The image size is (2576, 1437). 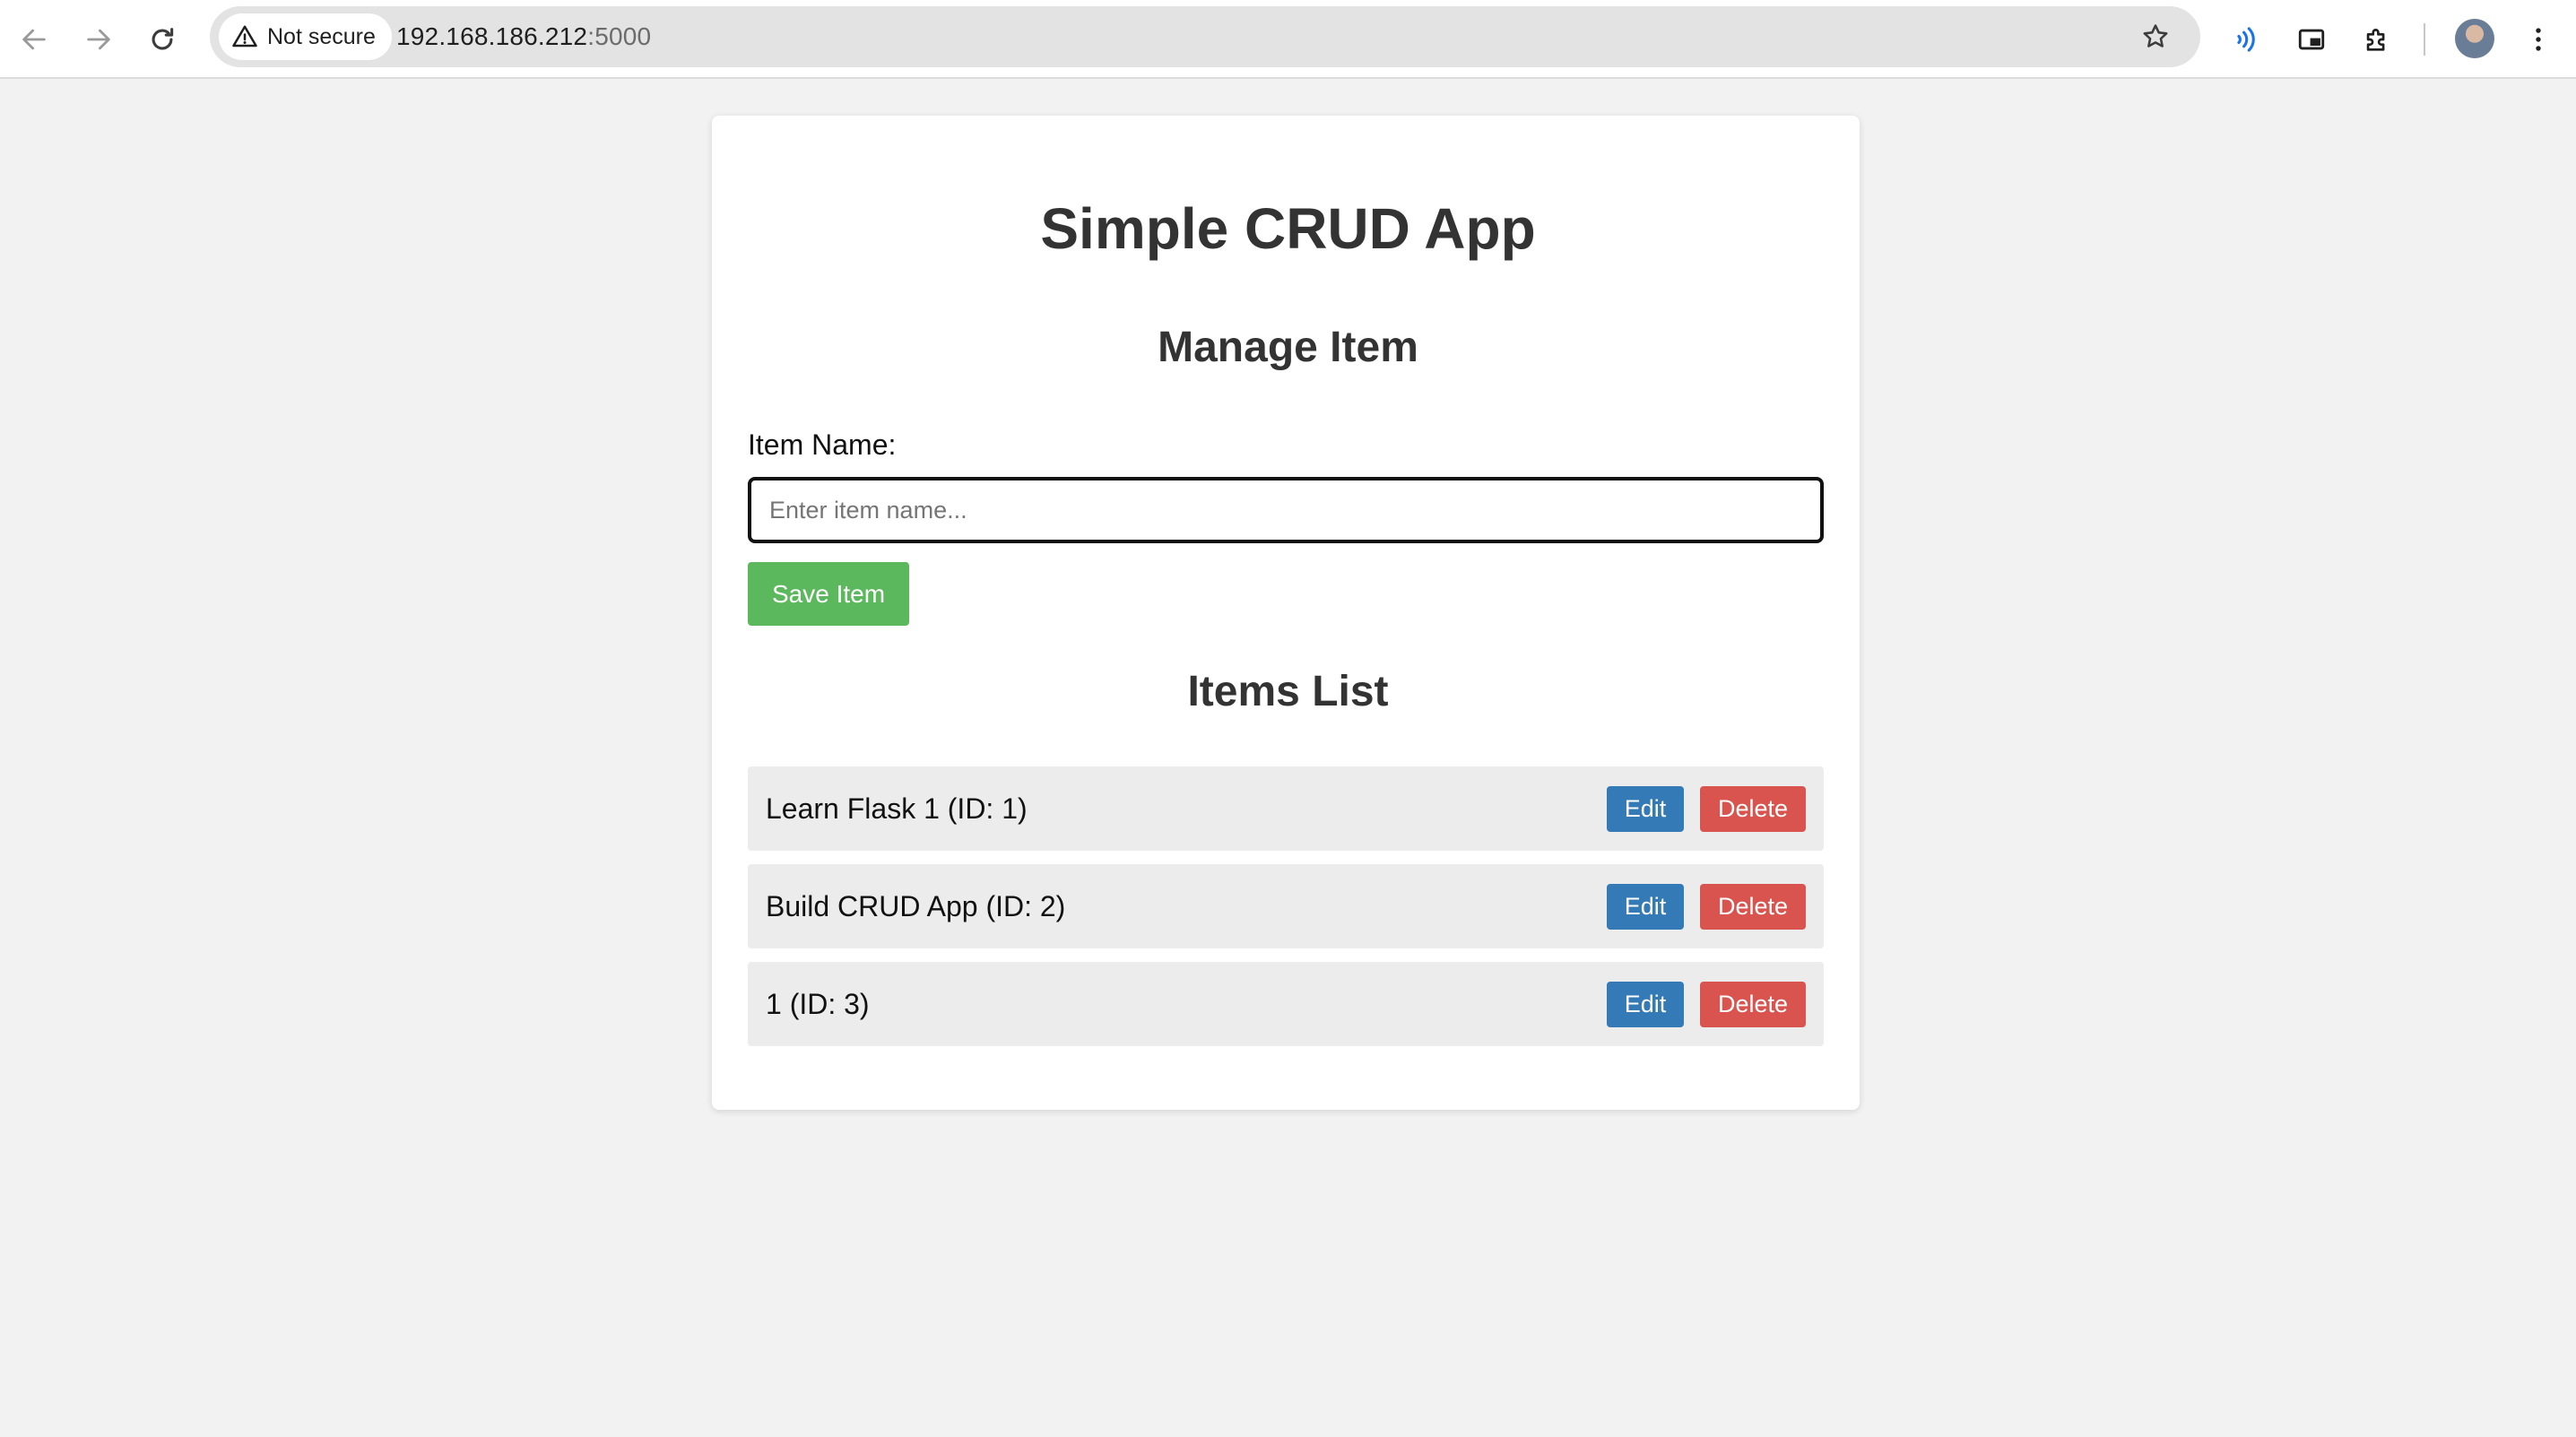 I want to click on extensions-button, so click(x=2377, y=40).